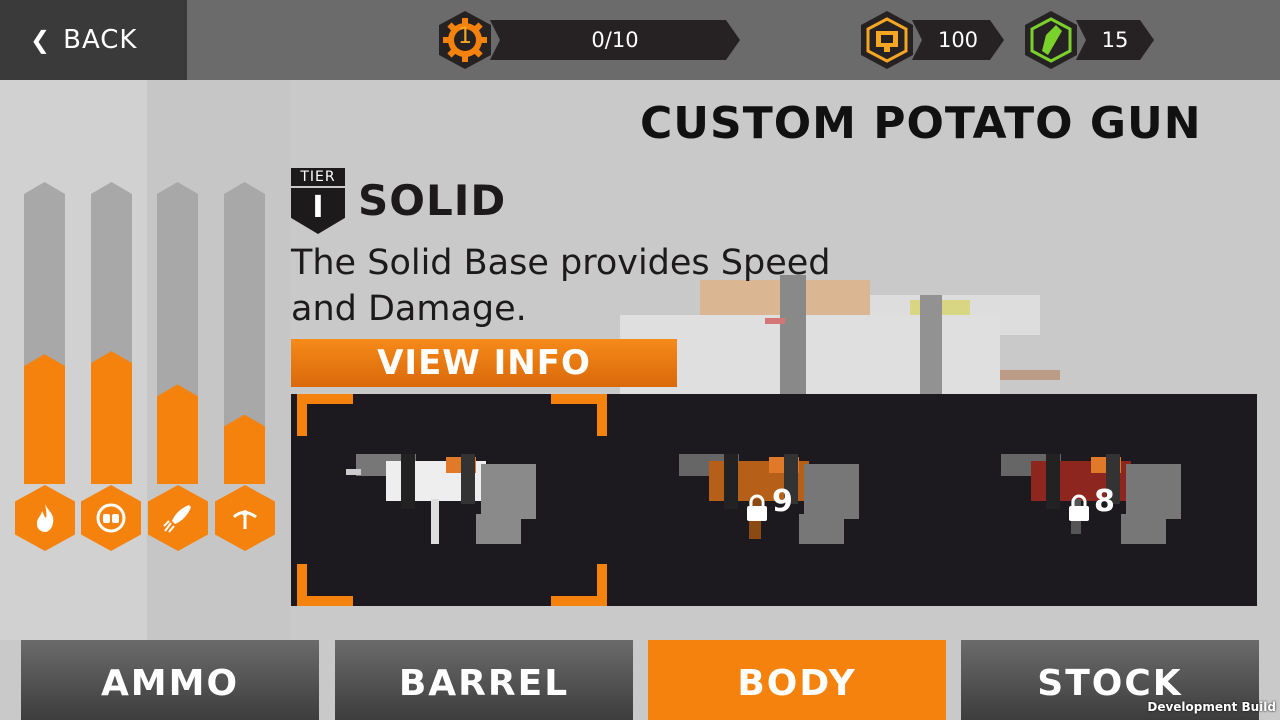 The width and height of the screenshot is (1280, 720). What do you see at coordinates (921, 123) in the screenshot?
I see `page-title: CUSTOM POTATO GUN` at bounding box center [921, 123].